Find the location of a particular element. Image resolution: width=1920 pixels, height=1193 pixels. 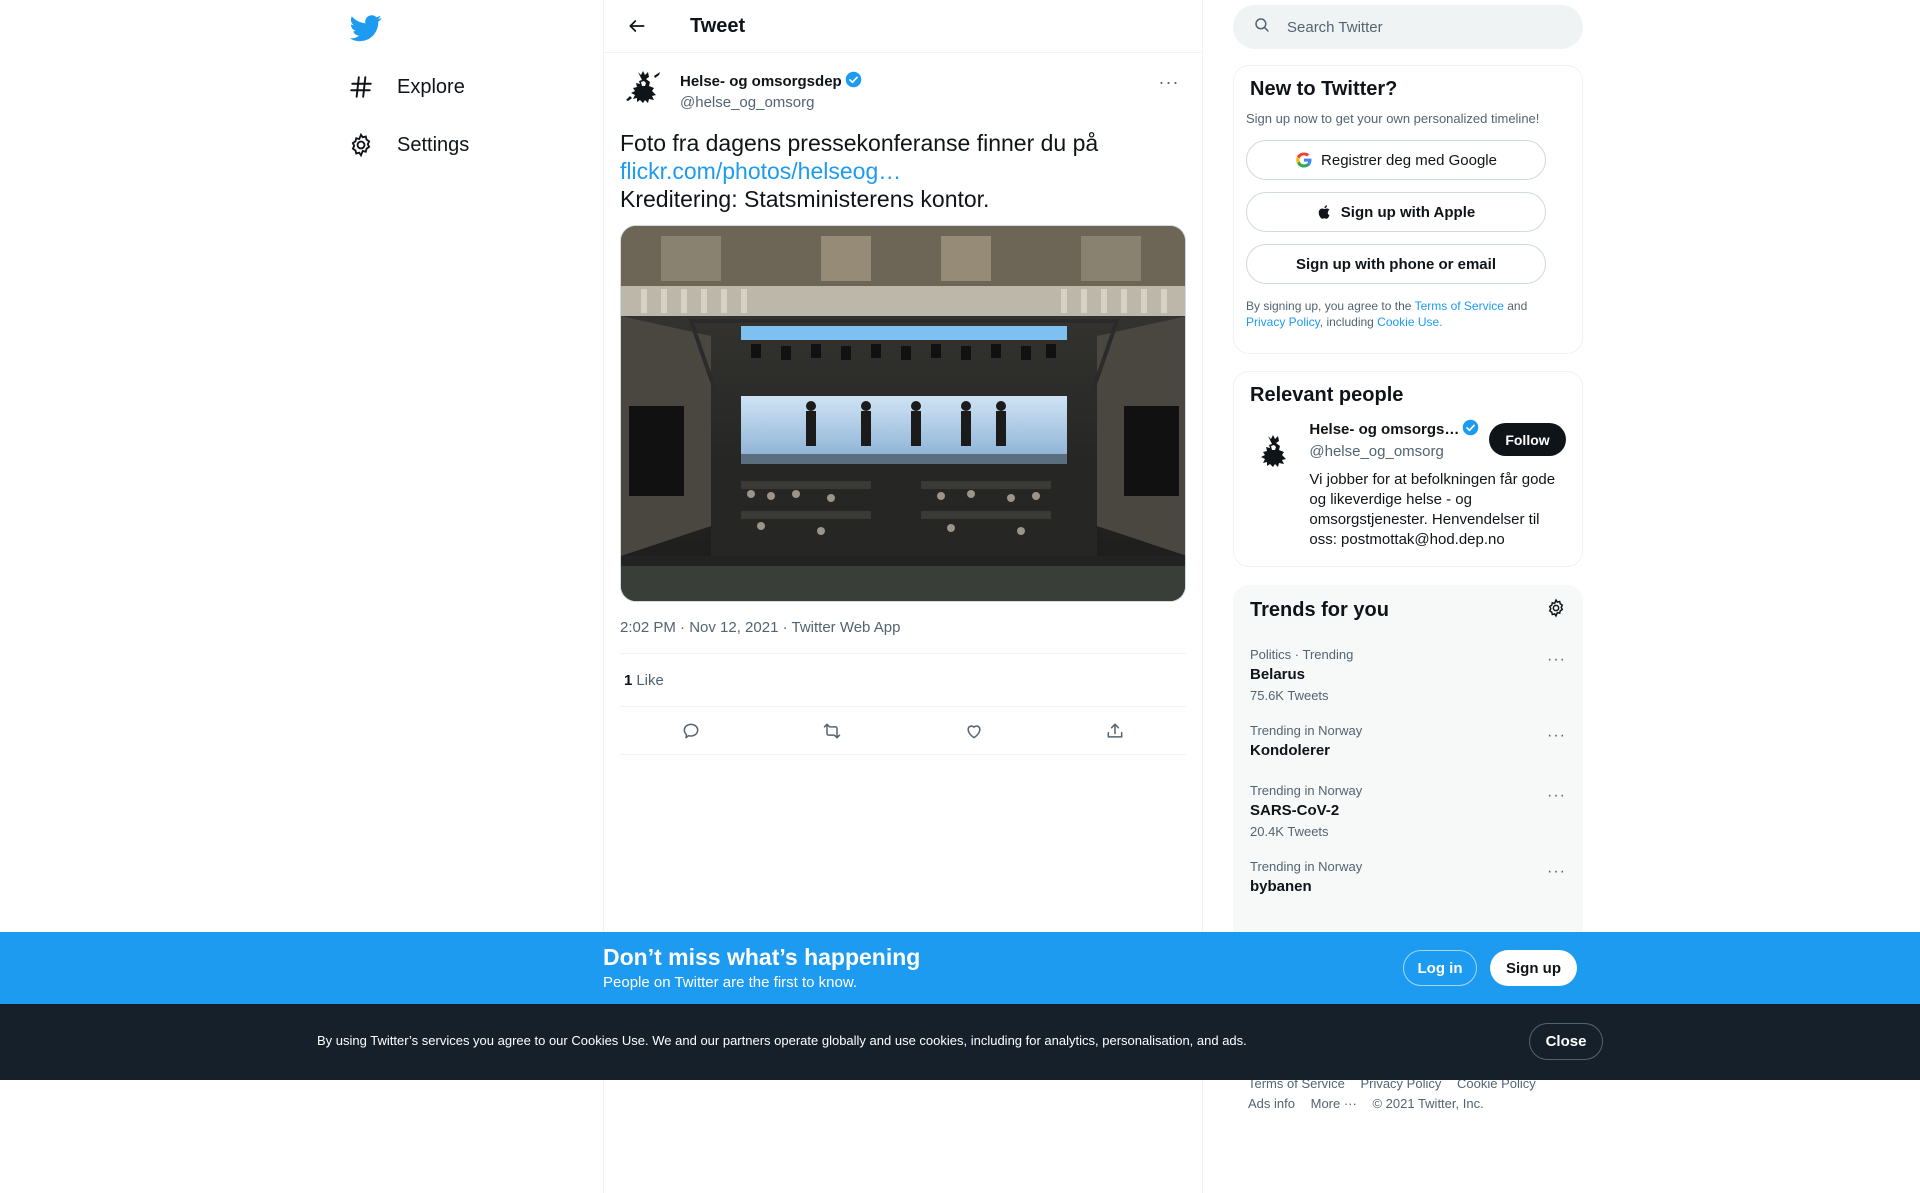

banner-subtitle: People on Twitter are the first to know. is located at coordinates (730, 982).